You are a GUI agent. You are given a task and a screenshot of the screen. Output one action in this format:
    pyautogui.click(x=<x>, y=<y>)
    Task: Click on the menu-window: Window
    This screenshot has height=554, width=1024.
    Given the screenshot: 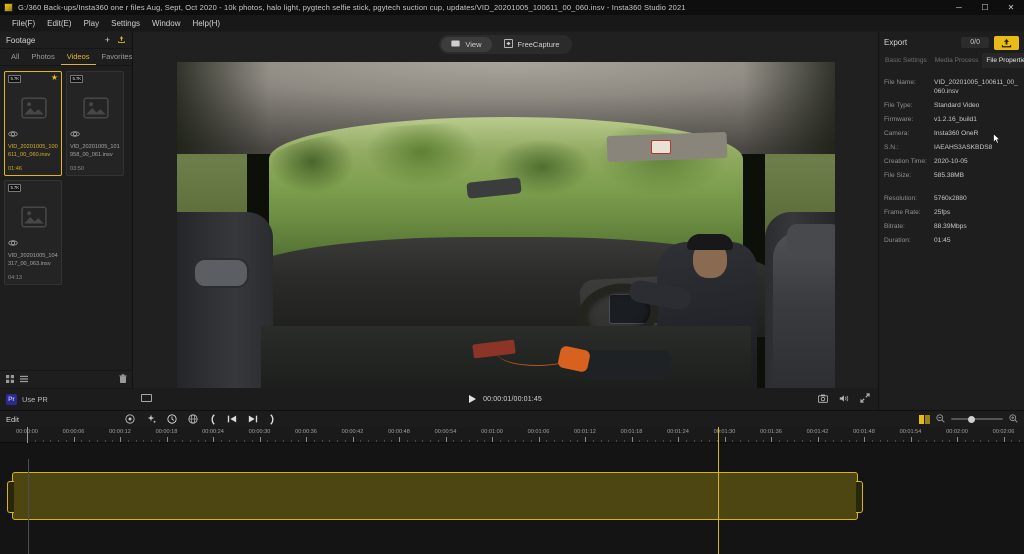 What is the action you would take?
    pyautogui.click(x=166, y=23)
    